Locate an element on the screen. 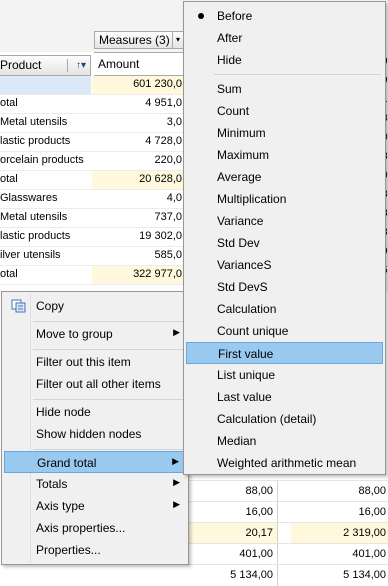  table-row: otal 20 628,0 is located at coordinates (93, 180).